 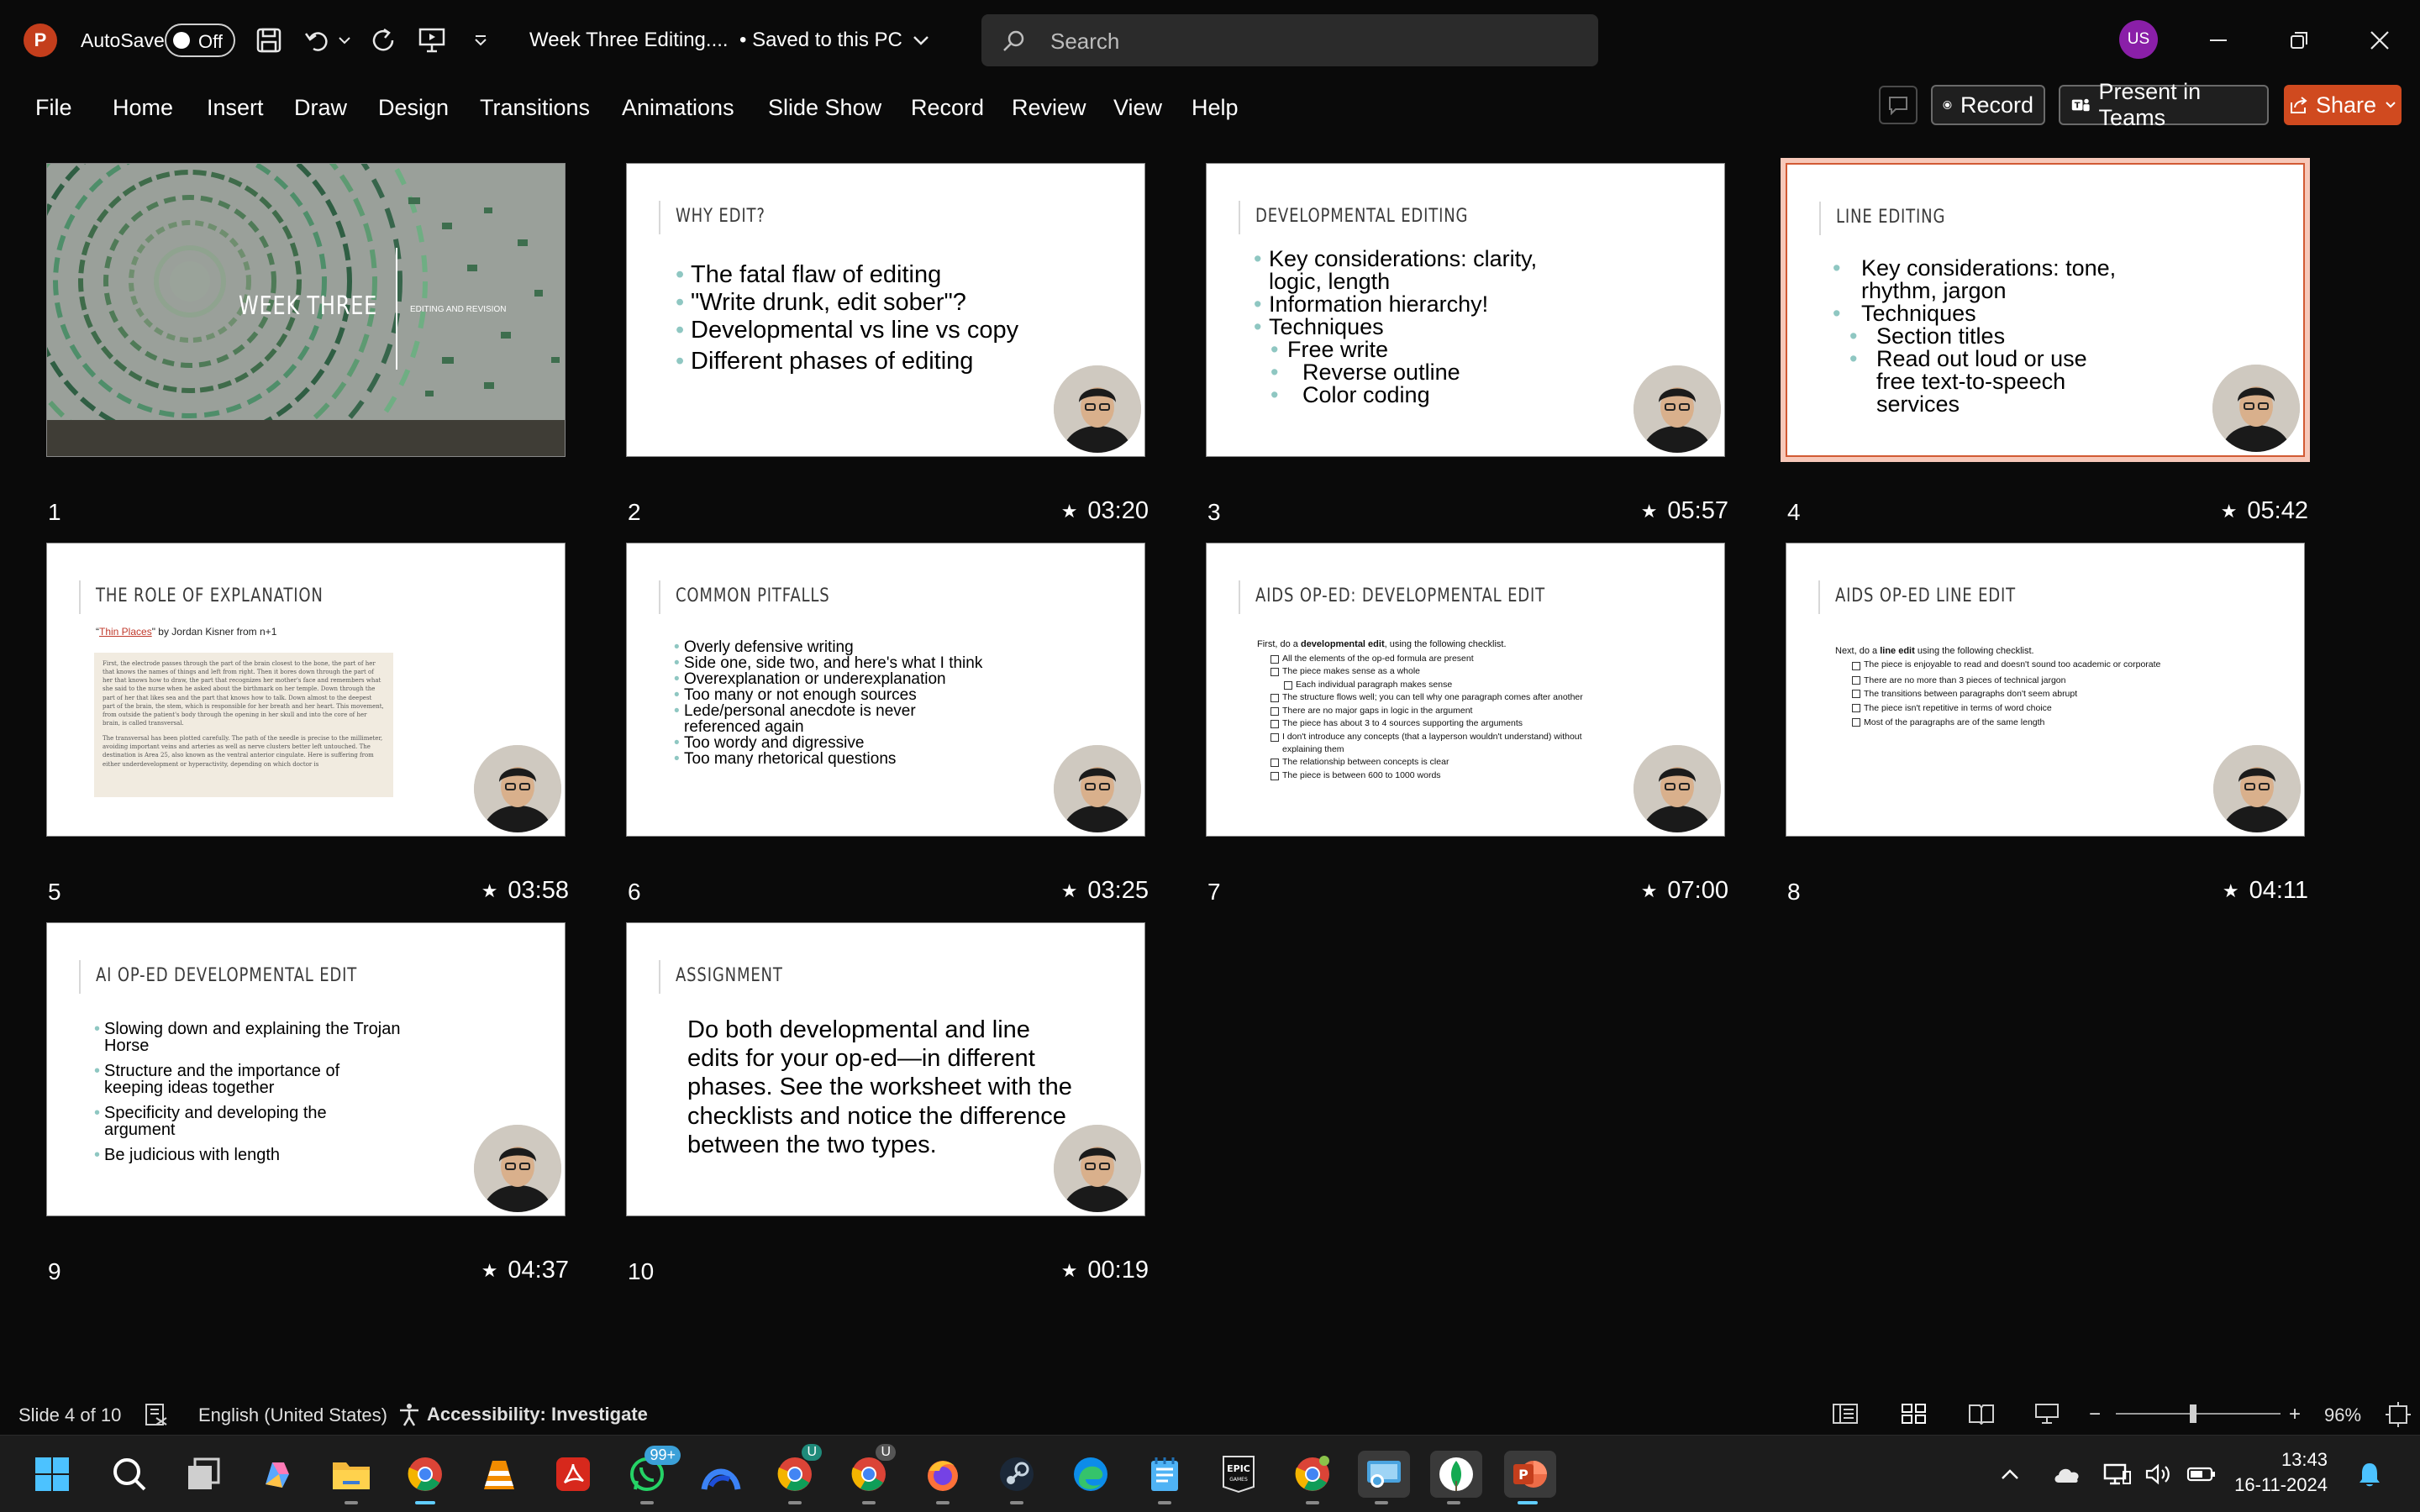 What do you see at coordinates (2198, 1414) in the screenshot?
I see `zoom-slider-track` at bounding box center [2198, 1414].